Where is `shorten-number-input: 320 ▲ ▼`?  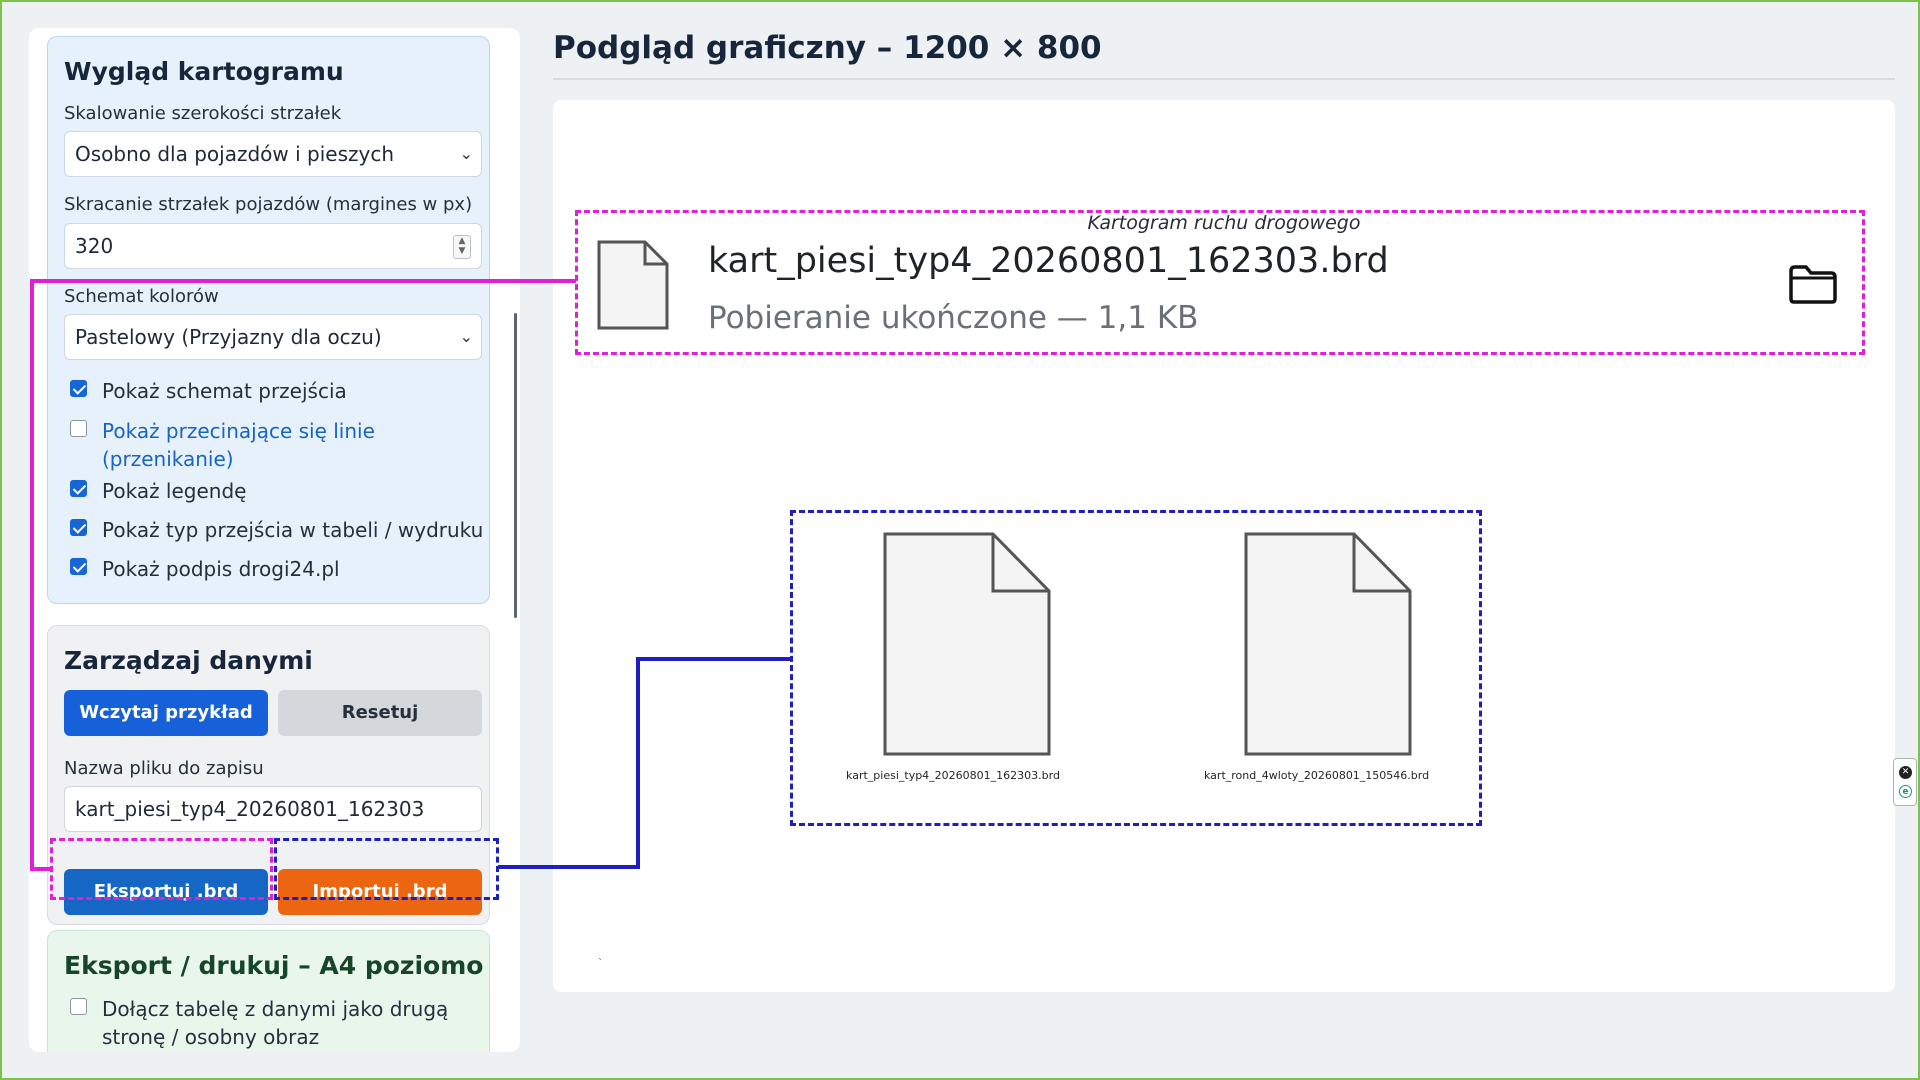
shorten-number-input: 320 ▲ ▼ is located at coordinates (273, 246).